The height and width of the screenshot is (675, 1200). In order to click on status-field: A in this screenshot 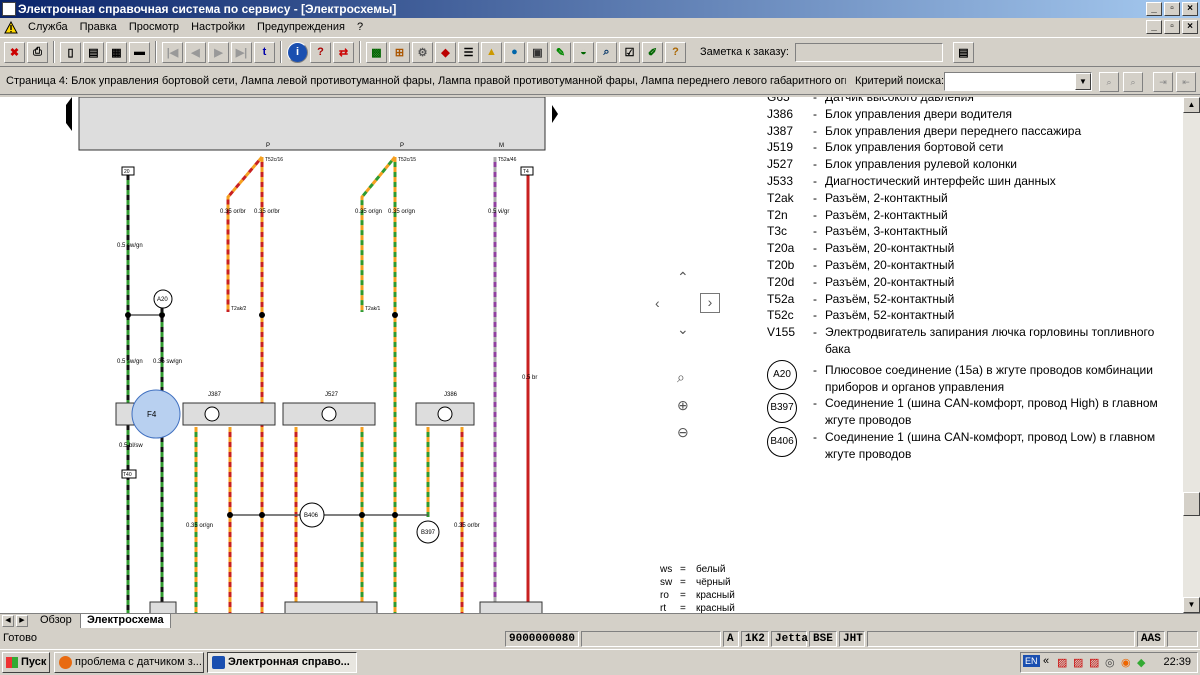, I will do `click(731, 639)`.